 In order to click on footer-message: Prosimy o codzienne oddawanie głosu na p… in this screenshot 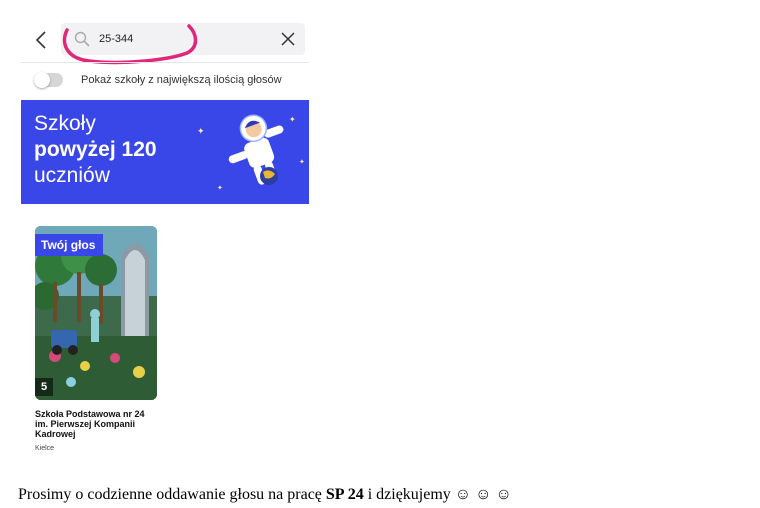, I will do `click(265, 495)`.